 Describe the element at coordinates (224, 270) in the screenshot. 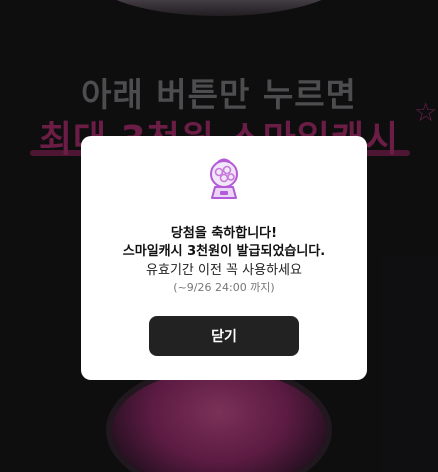

I see `expiry-reminder: 유효기간 이전 꼭 사용하세요` at that location.